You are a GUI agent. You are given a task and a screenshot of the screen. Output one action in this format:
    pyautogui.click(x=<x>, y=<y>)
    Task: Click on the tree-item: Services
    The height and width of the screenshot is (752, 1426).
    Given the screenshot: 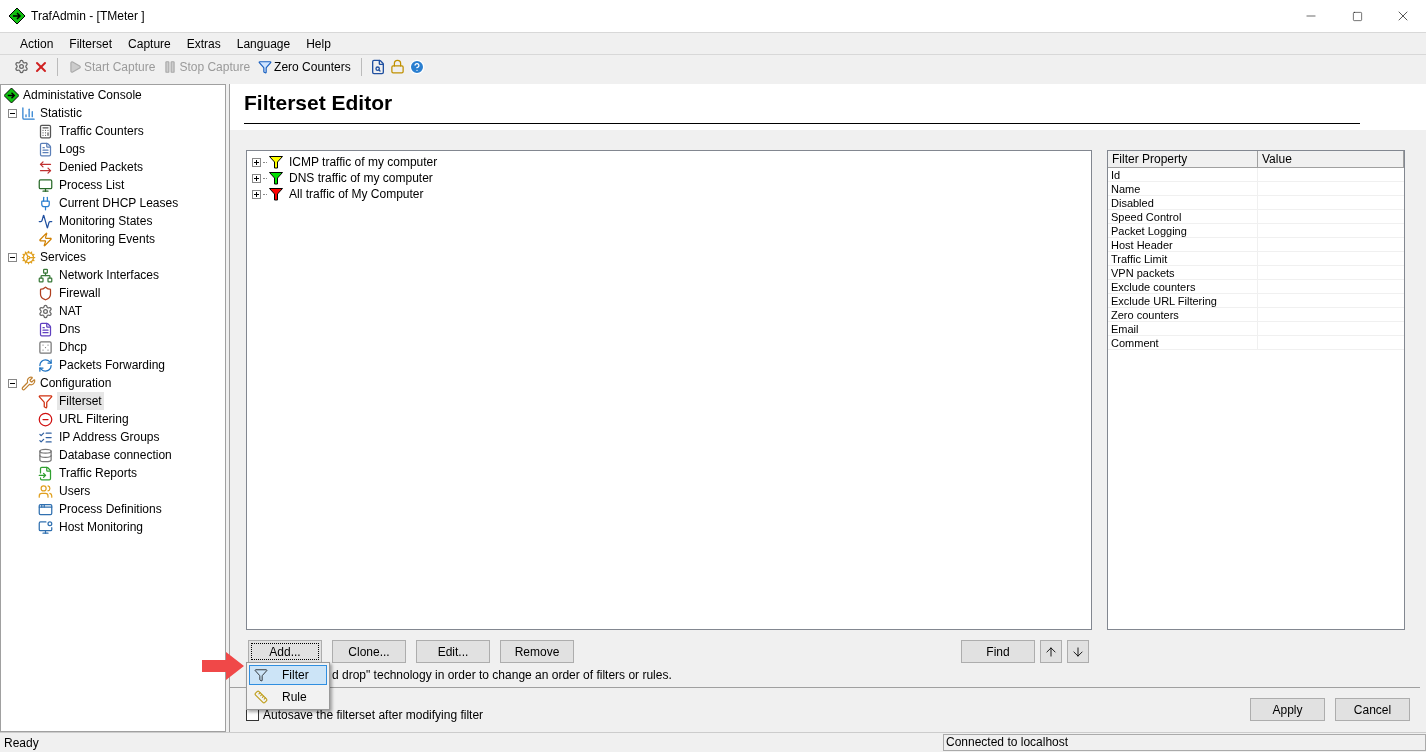 What is the action you would take?
    pyautogui.click(x=63, y=257)
    